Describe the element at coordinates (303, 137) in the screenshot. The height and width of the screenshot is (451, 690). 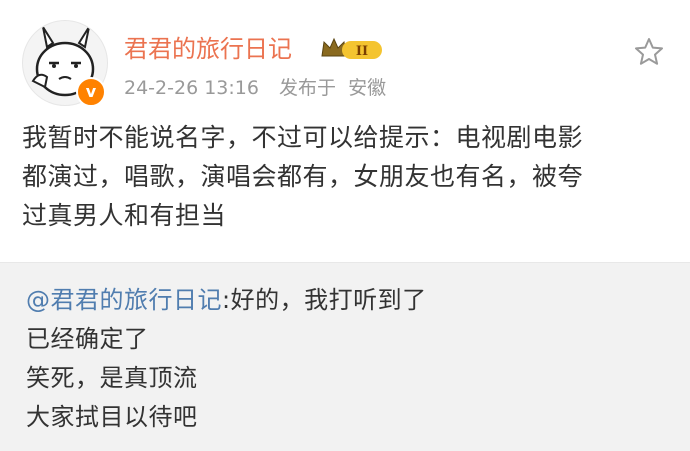
I see `post-text-line: 我暂时不能说名字，不过可以给提示：电视剧电影` at that location.